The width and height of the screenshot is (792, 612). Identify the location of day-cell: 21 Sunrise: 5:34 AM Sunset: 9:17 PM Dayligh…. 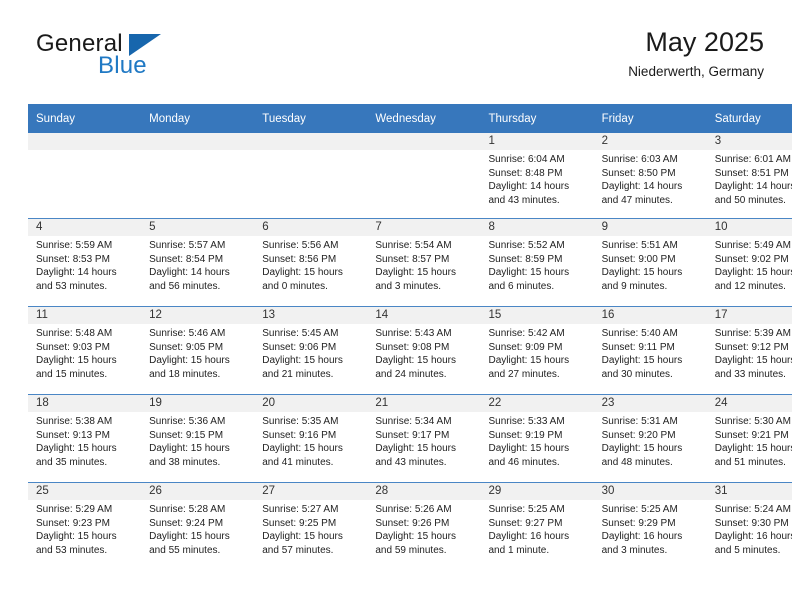
(424, 438).